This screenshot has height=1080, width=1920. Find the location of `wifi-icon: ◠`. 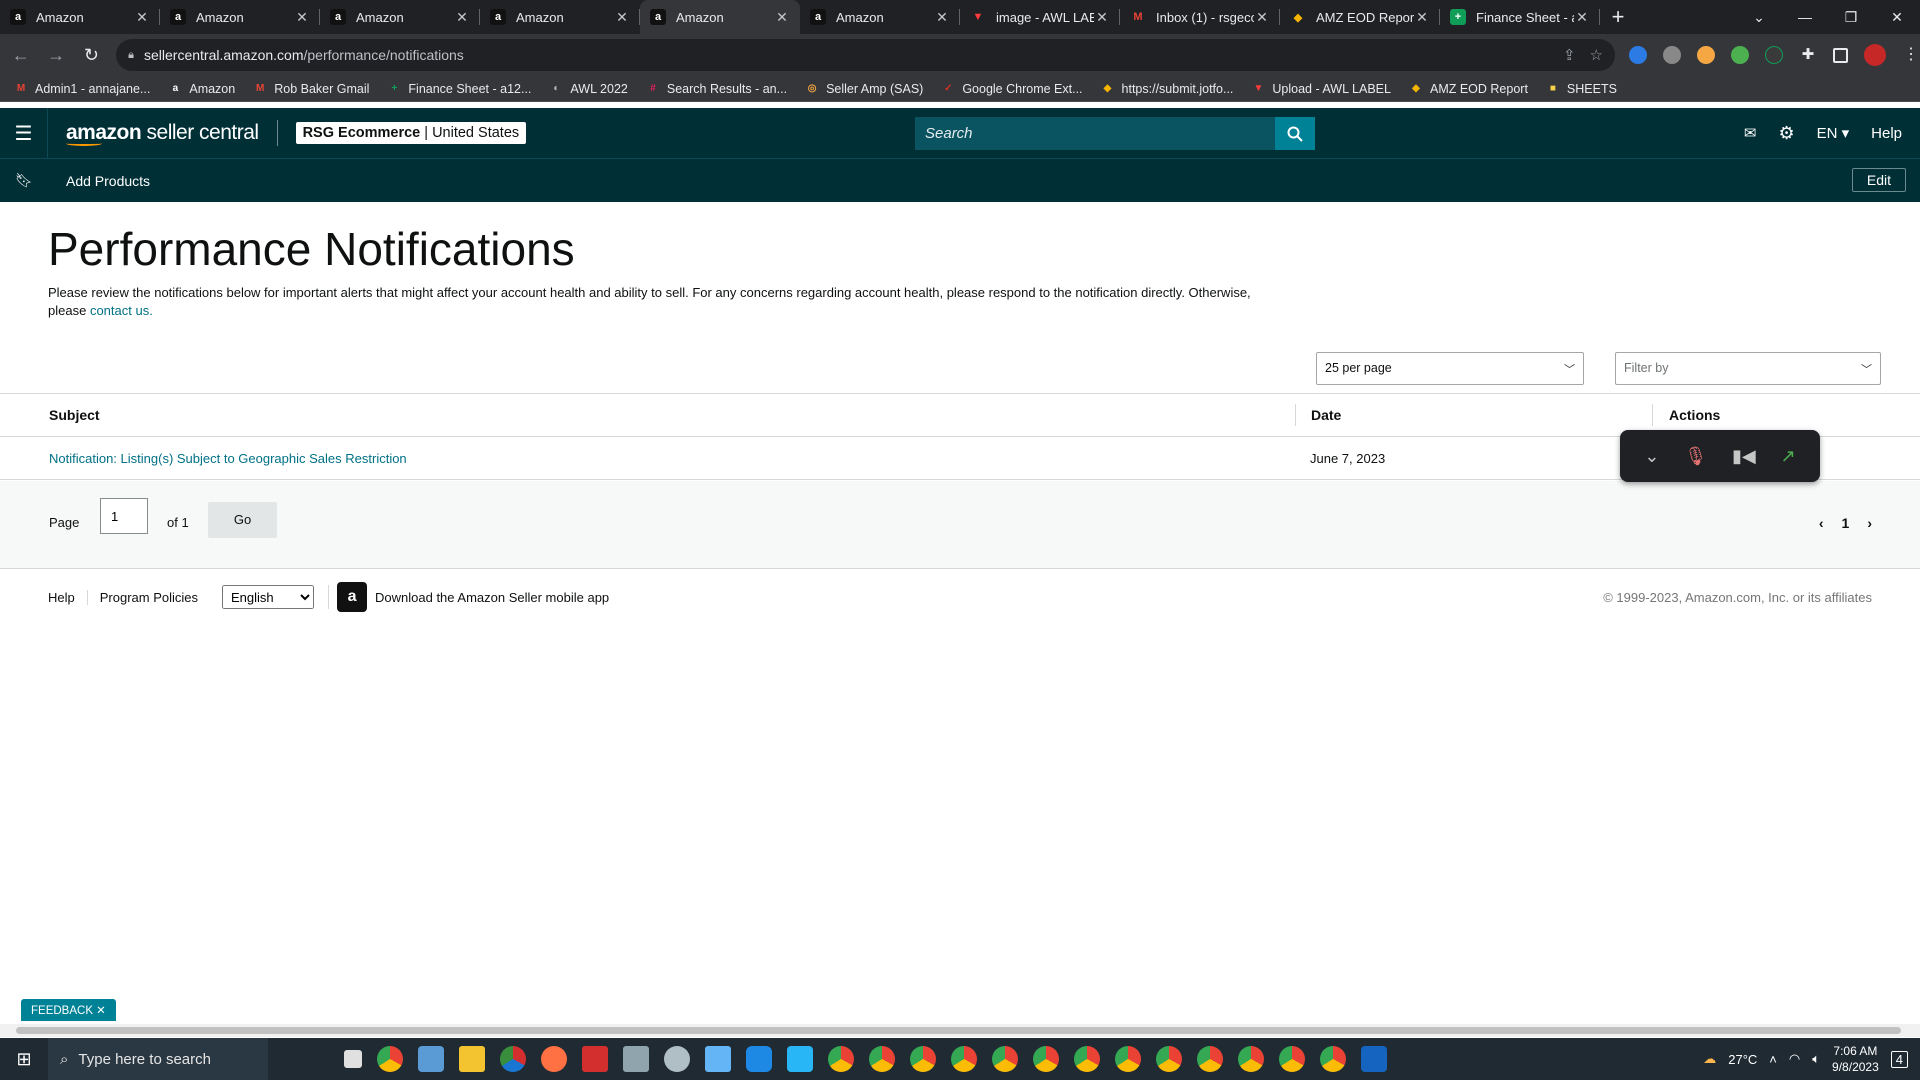

wifi-icon: ◠ is located at coordinates (1794, 1059).